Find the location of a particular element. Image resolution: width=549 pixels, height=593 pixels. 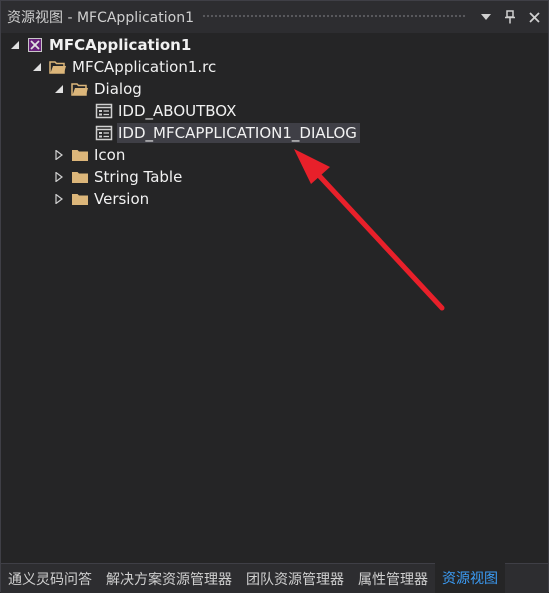

bottom-tab-bar: 通义灵码问答 解决方案资源管理器 团队资源管理器 属性管理器 资源视图 is located at coordinates (274, 578).